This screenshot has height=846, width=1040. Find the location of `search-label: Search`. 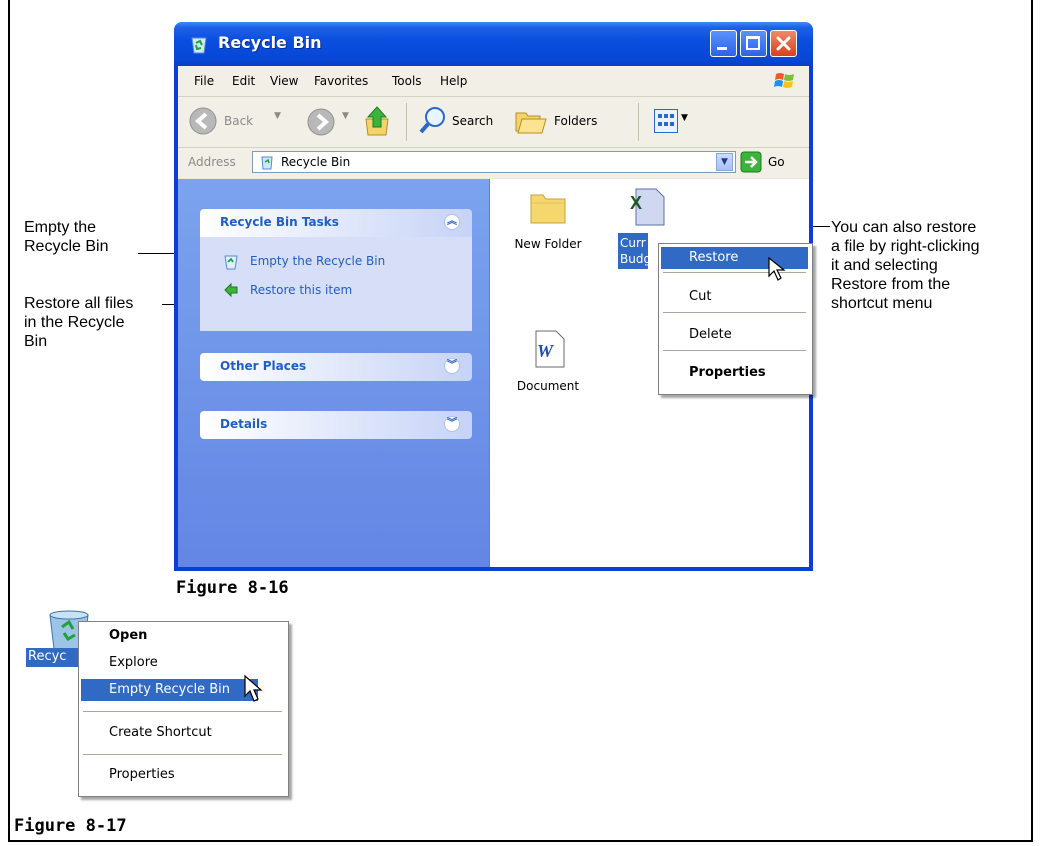

search-label: Search is located at coordinates (473, 121).